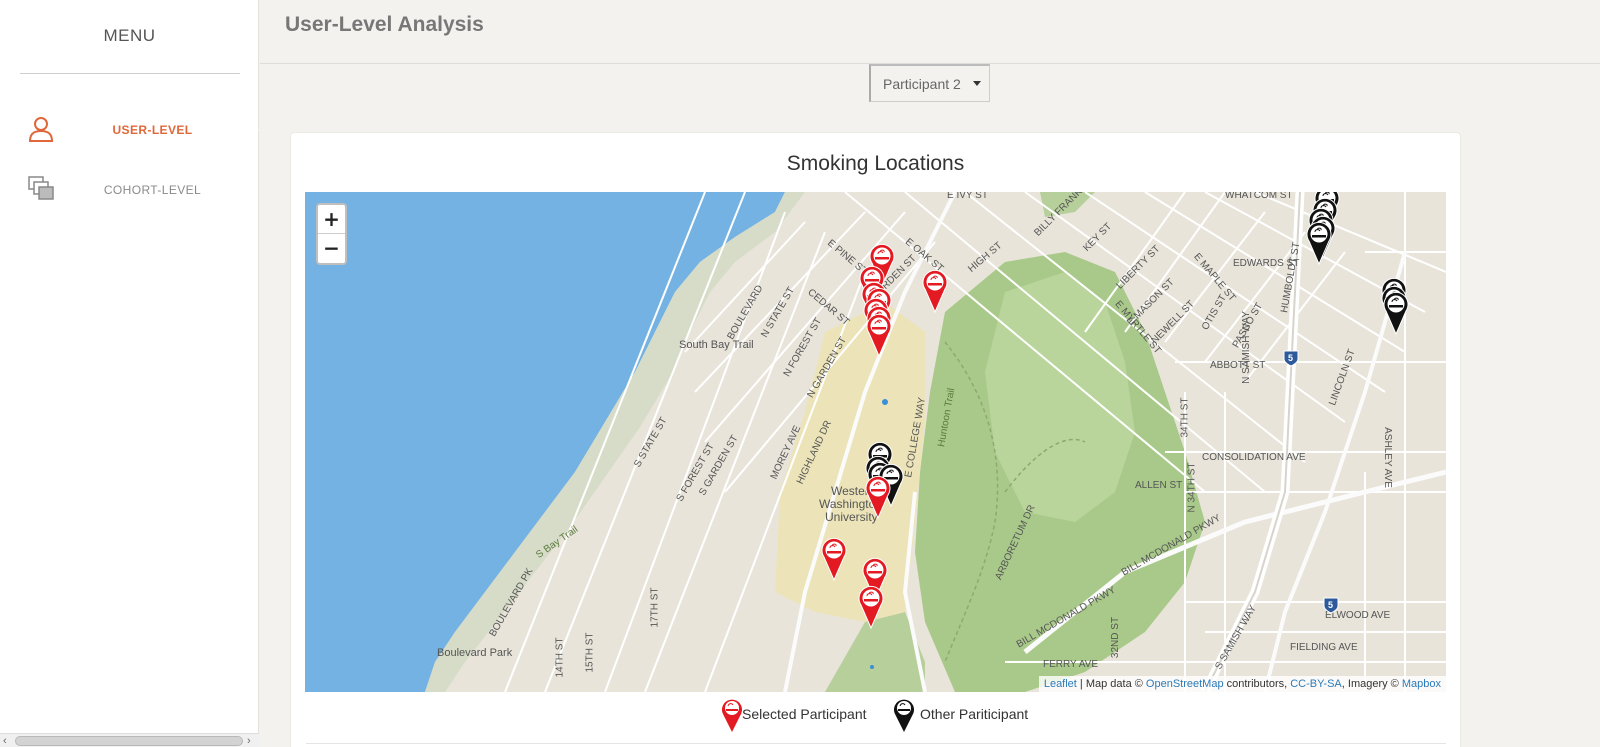  I want to click on black-pin-icon, so click(904, 715).